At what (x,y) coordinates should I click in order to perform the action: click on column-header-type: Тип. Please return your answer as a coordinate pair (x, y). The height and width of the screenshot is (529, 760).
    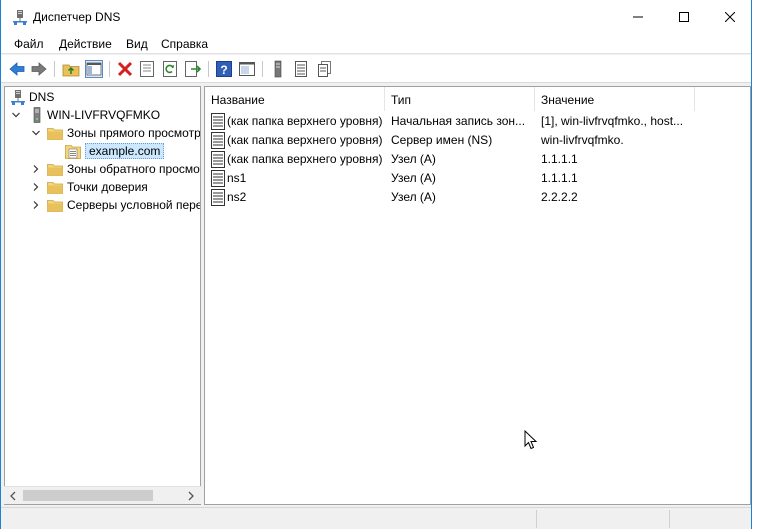
    Looking at the image, I should click on (460, 99).